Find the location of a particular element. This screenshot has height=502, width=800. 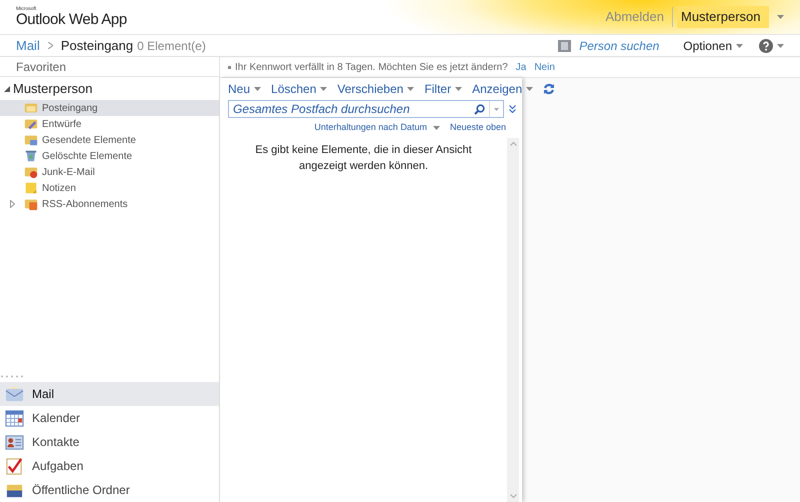

user-button: Musterperson is located at coordinates (723, 17).